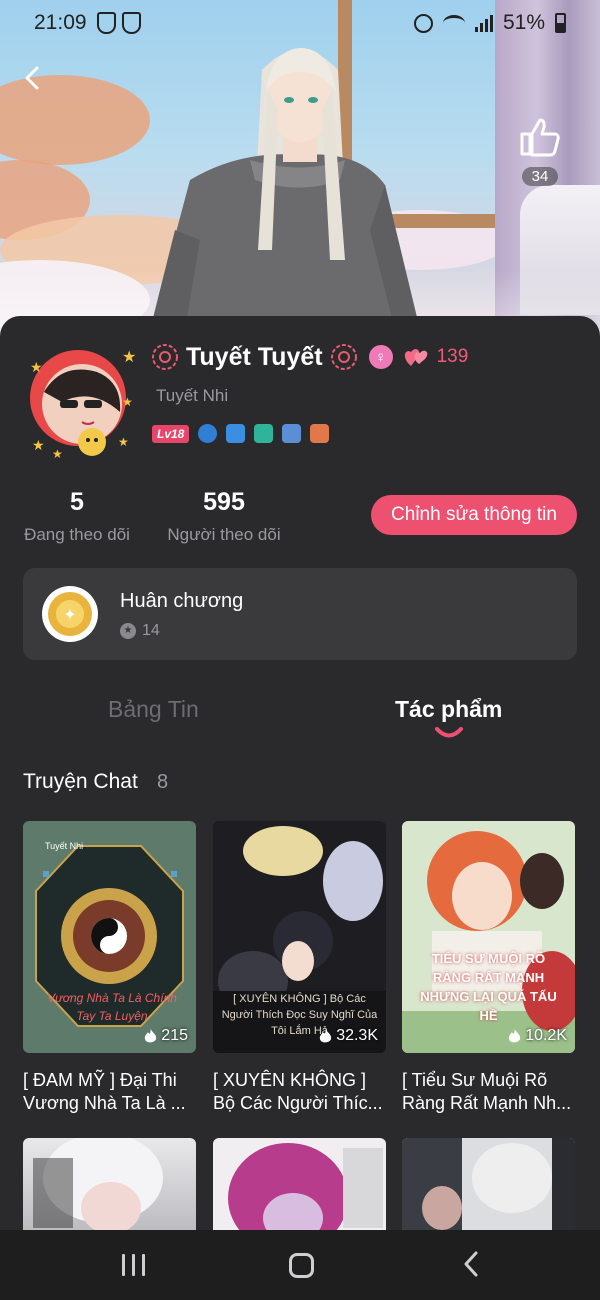 Image resolution: width=600 pixels, height=1300 pixels. What do you see at coordinates (357, 1035) in the screenshot?
I see `view-count-value: 32.3K` at bounding box center [357, 1035].